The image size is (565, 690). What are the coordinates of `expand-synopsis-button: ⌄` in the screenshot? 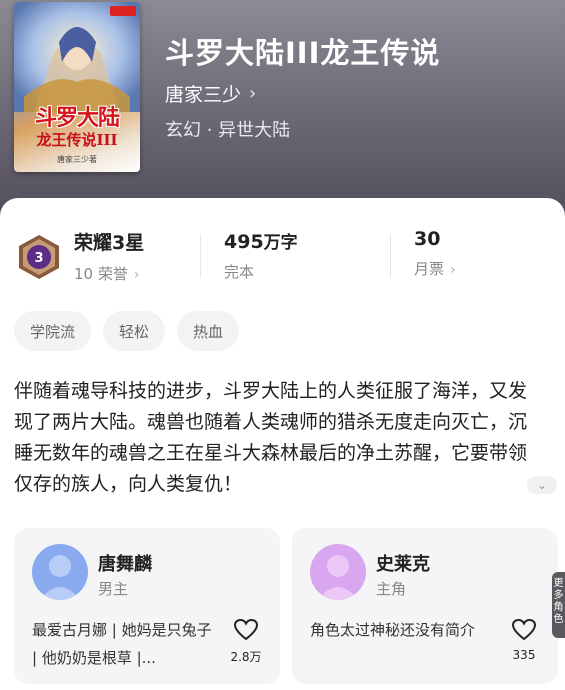 It's located at (542, 485).